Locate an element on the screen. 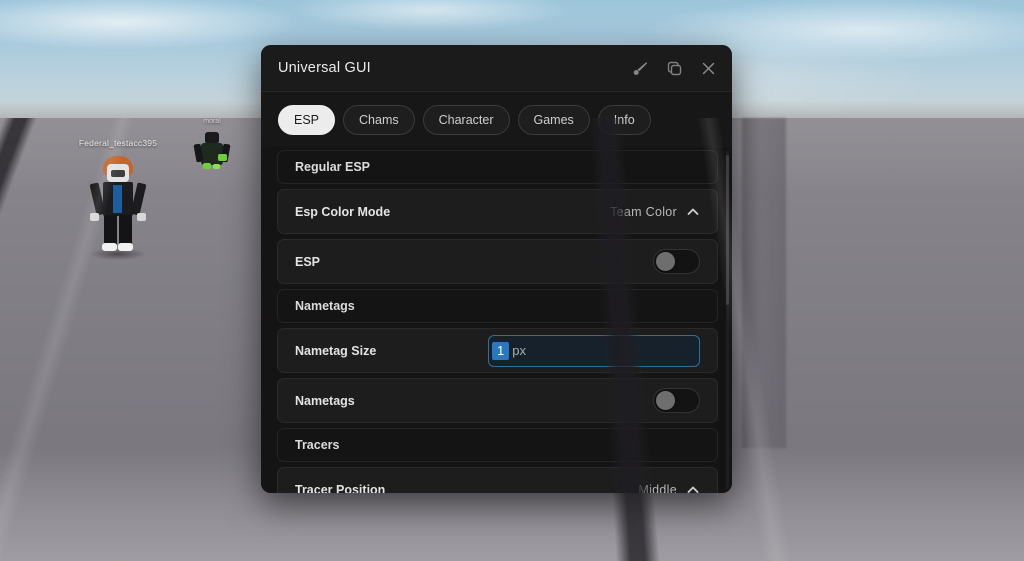 The image size is (1024, 561). dropdown-control: Middle is located at coordinates (669, 488).